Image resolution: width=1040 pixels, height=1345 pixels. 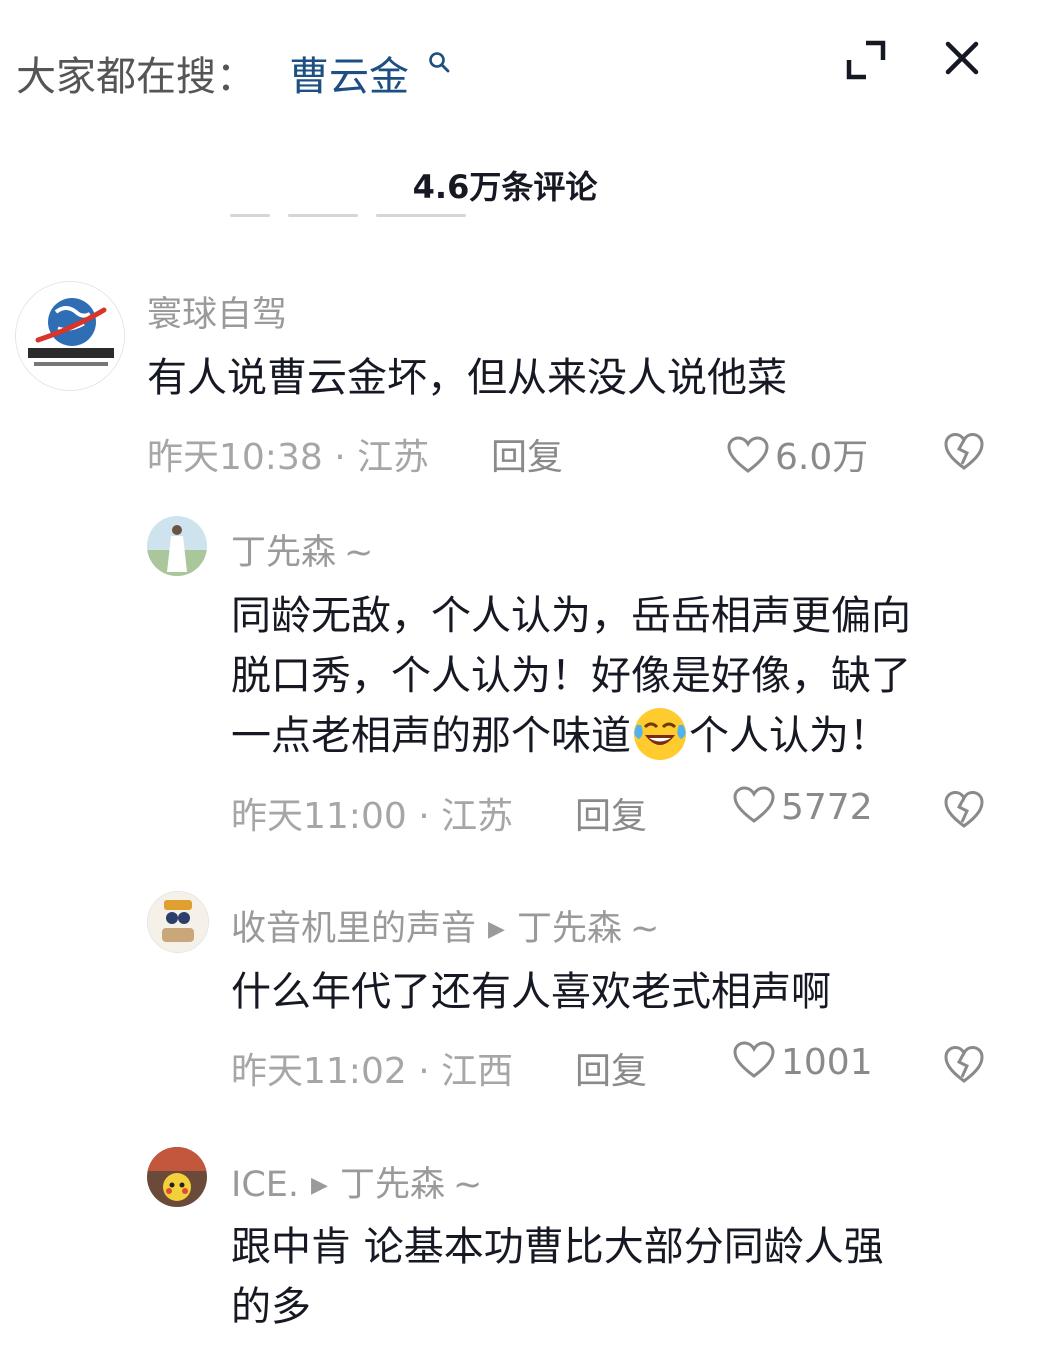 I want to click on top-bar: 大家都在搜： 曹云金, so click(x=520, y=65).